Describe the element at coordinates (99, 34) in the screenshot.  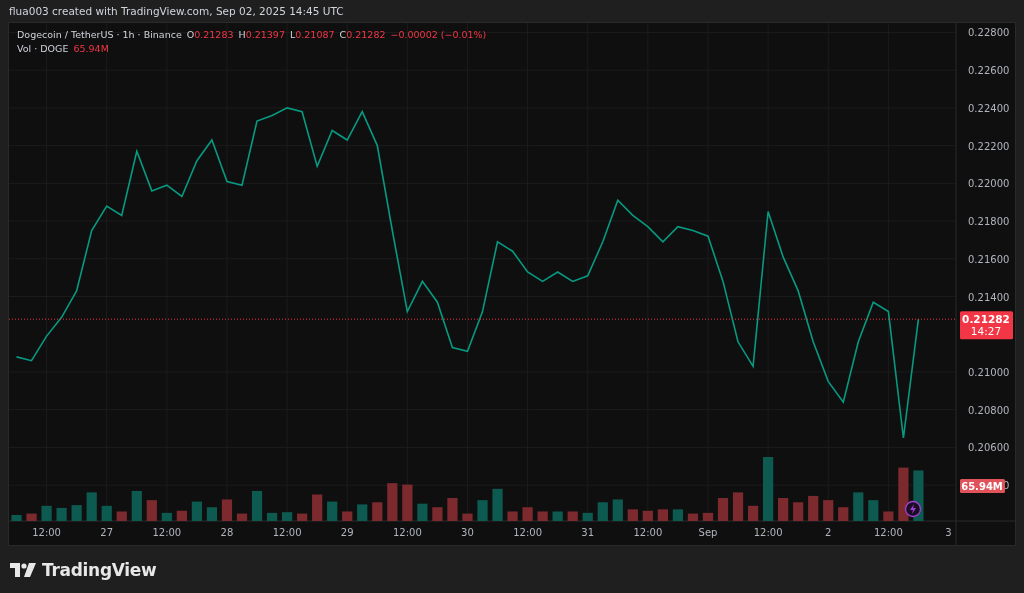
I see `symbol-title: Dogecoin / TetherUS · 1h · Binance` at that location.